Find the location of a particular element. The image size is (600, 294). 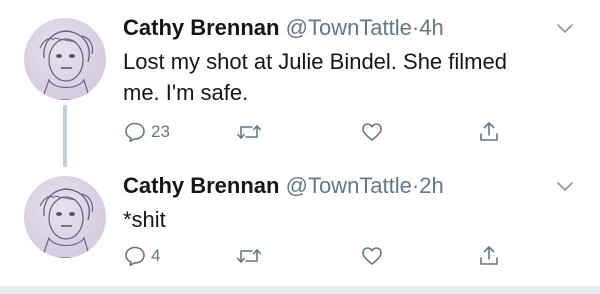

timeline-divider is located at coordinates (300, 290).